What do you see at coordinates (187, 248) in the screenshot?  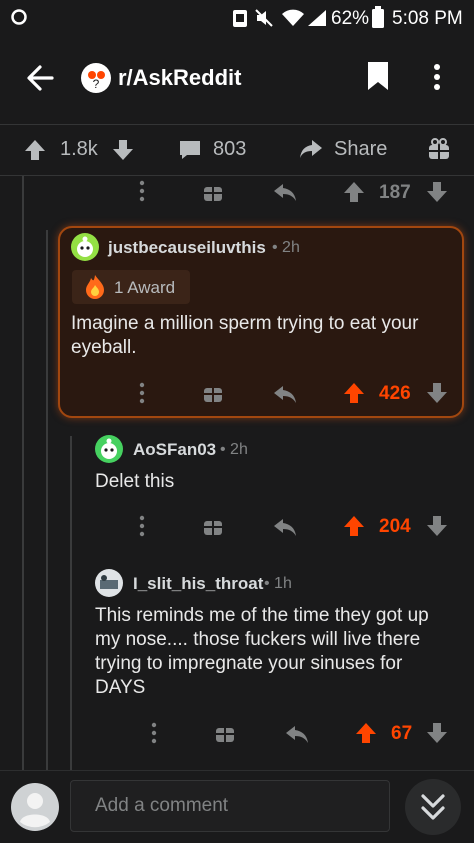 I see `comment-username: justbecauseiluvthis` at bounding box center [187, 248].